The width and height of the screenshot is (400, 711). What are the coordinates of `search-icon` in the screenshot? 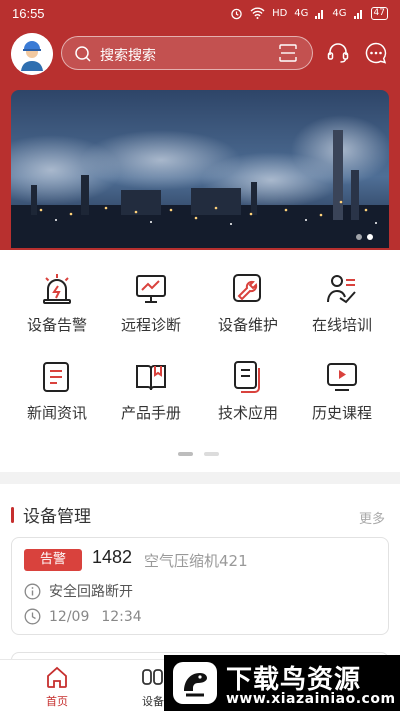 It's located at (83, 54).